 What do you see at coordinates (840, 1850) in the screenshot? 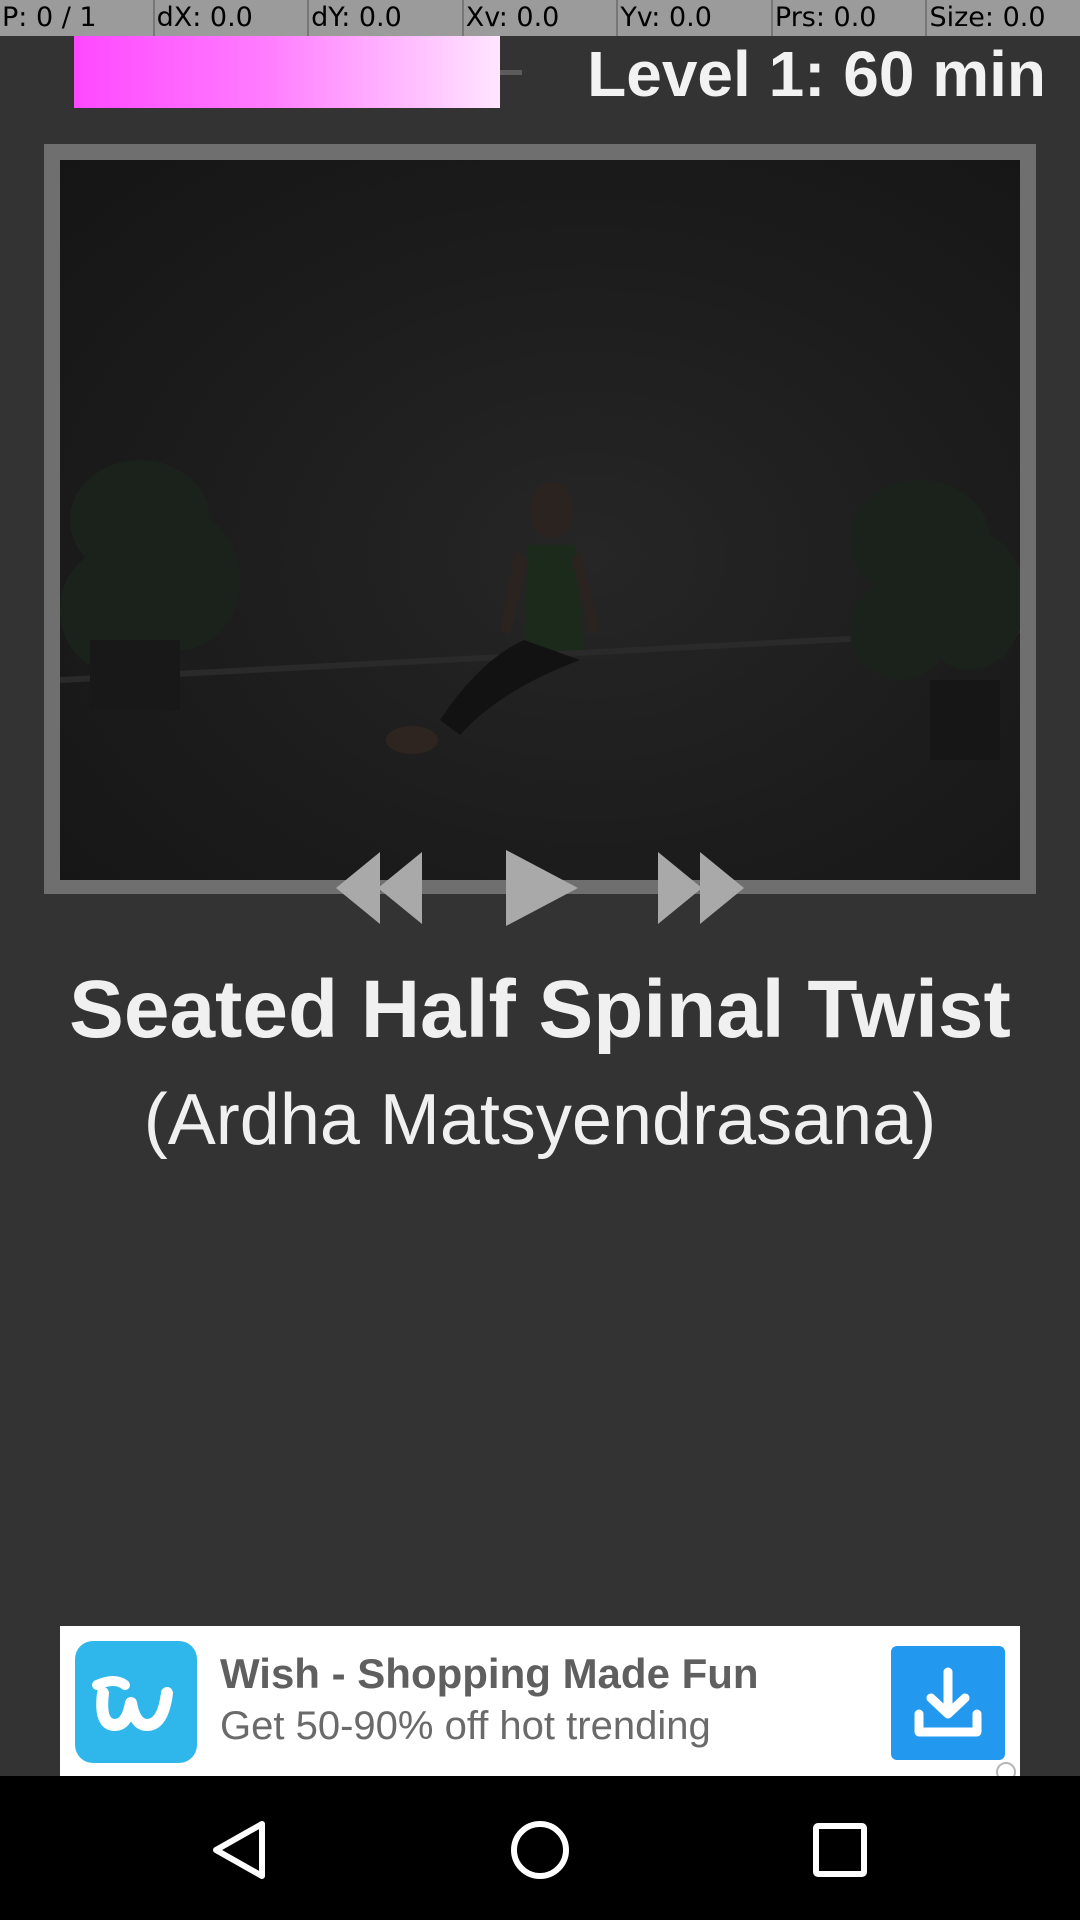
I see `recent-apps-square-icon` at bounding box center [840, 1850].